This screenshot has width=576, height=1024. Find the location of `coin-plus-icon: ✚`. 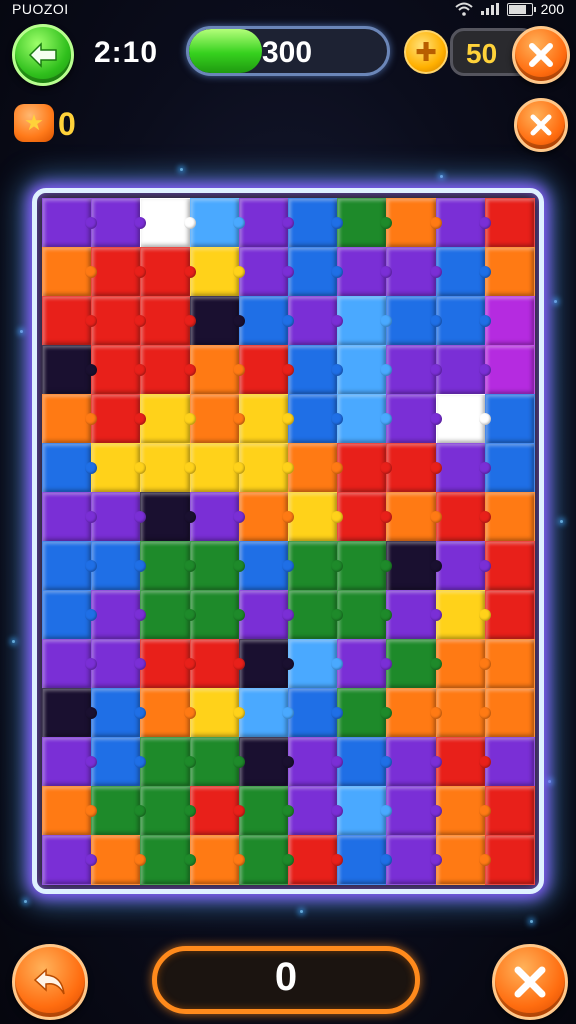

coin-plus-icon: ✚ is located at coordinates (426, 52).